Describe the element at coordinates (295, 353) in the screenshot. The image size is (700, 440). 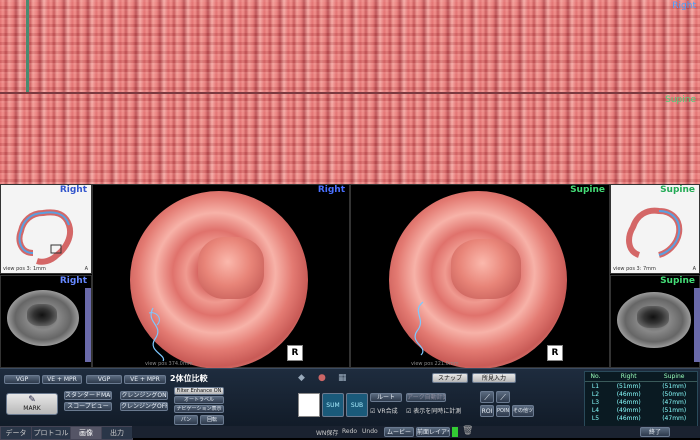
I see `orientation-marker-left: R` at that location.